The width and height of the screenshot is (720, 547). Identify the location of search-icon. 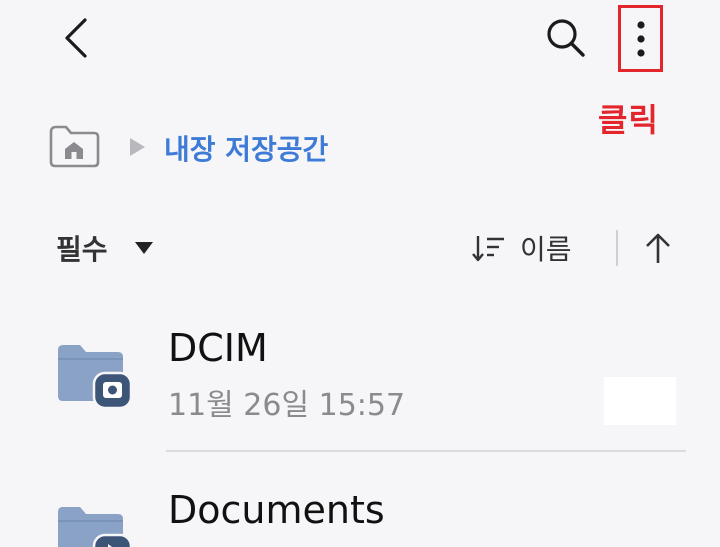
(566, 38).